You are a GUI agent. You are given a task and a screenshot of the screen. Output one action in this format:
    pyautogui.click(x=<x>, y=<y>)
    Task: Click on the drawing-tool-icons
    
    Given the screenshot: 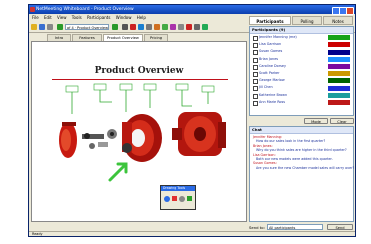 What is the action you would take?
    pyautogui.click(x=178, y=199)
    